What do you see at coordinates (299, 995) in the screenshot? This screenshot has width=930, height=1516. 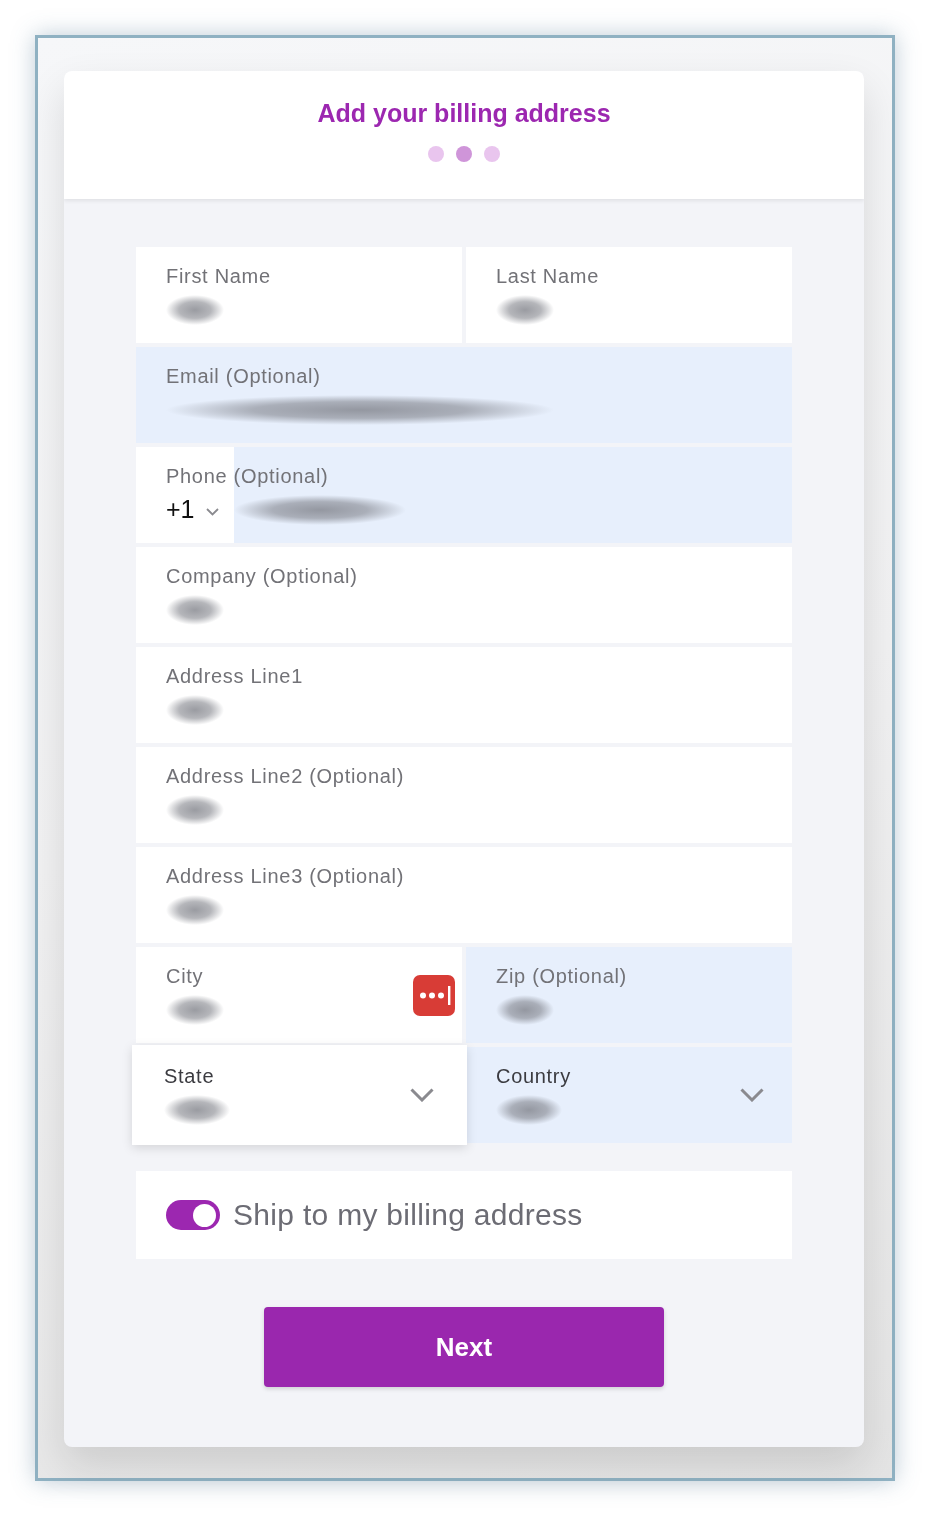 I see `text-field: City` at bounding box center [299, 995].